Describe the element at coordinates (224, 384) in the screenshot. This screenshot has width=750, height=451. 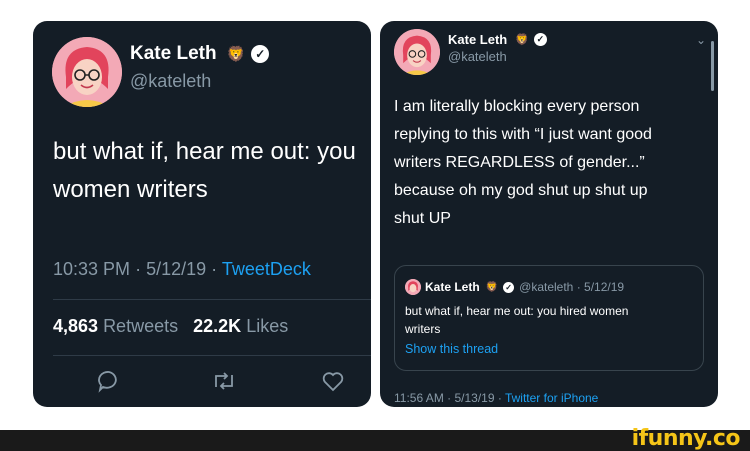
I see `retweet-icon` at that location.